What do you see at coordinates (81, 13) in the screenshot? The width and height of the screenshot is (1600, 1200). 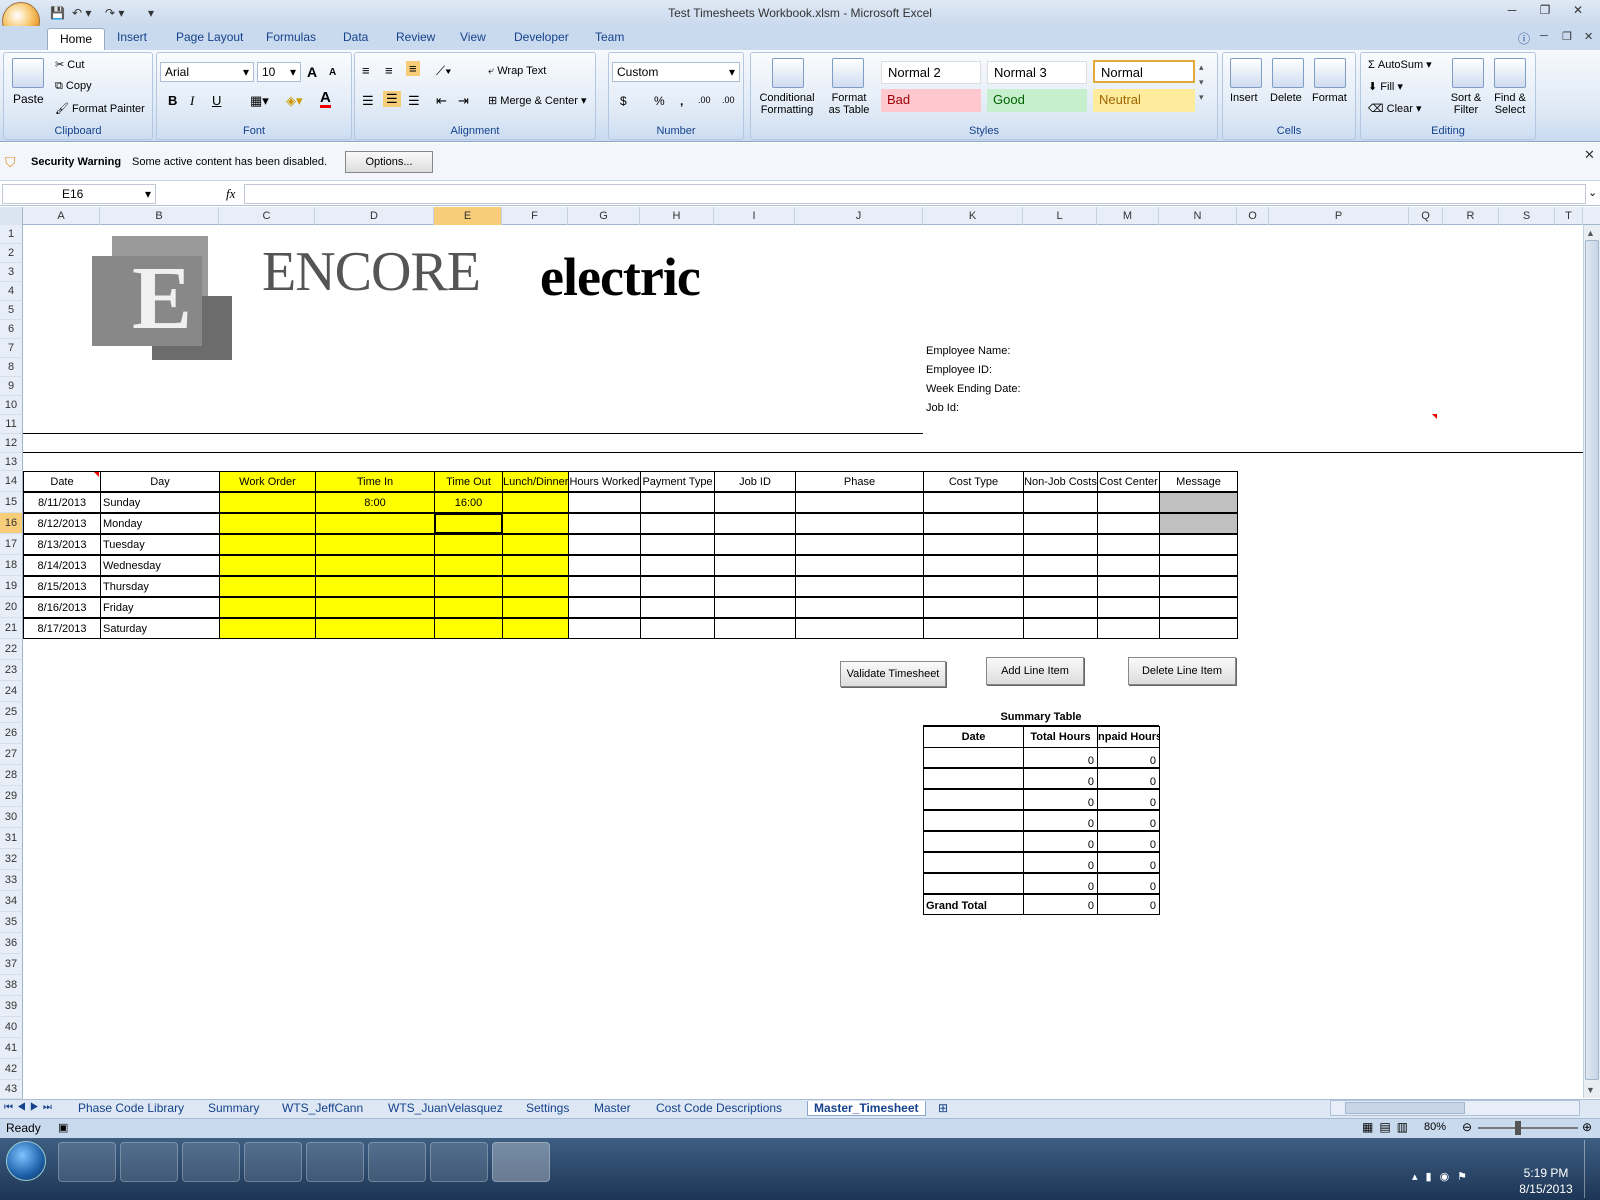 I see `undo-icon: ↶ ▾` at bounding box center [81, 13].